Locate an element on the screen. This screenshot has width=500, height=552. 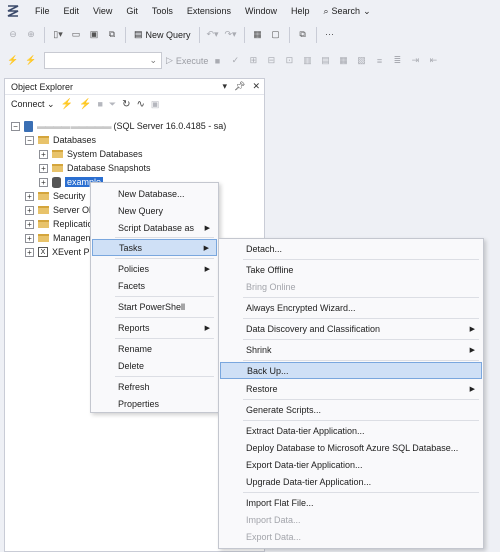
copy-icon: ⧉ is located at coordinates (303, 35).